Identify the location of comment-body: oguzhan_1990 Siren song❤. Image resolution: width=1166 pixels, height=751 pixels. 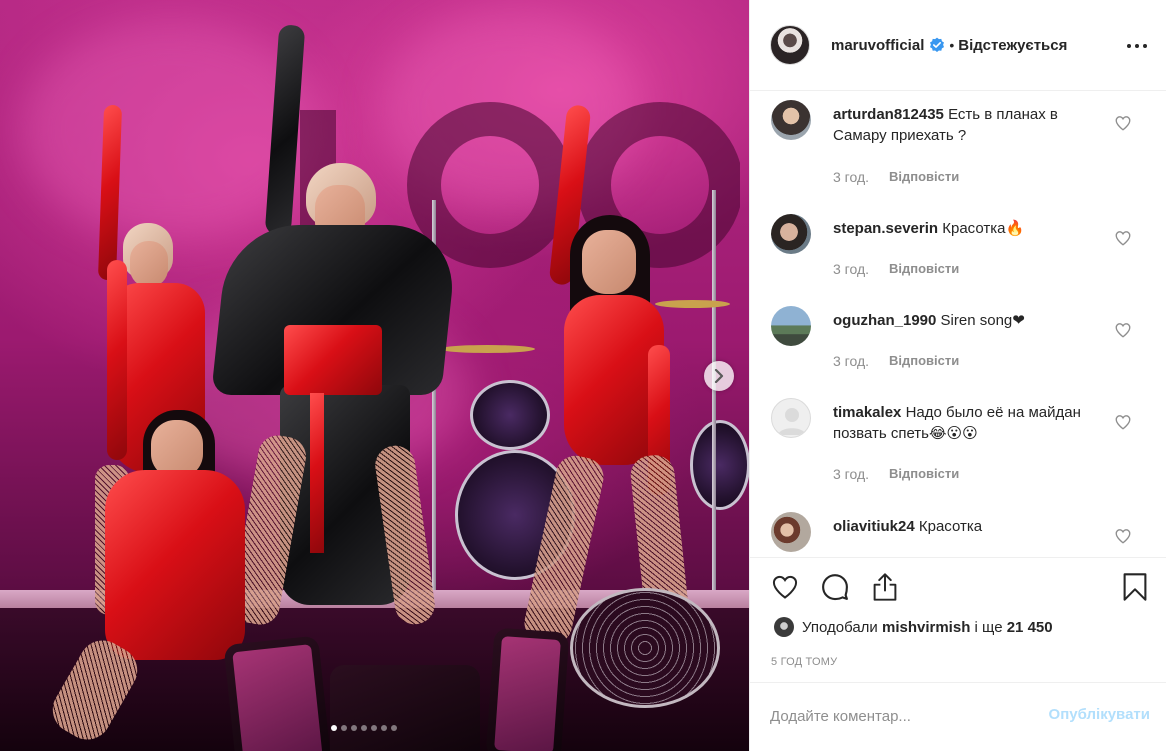
(973, 320).